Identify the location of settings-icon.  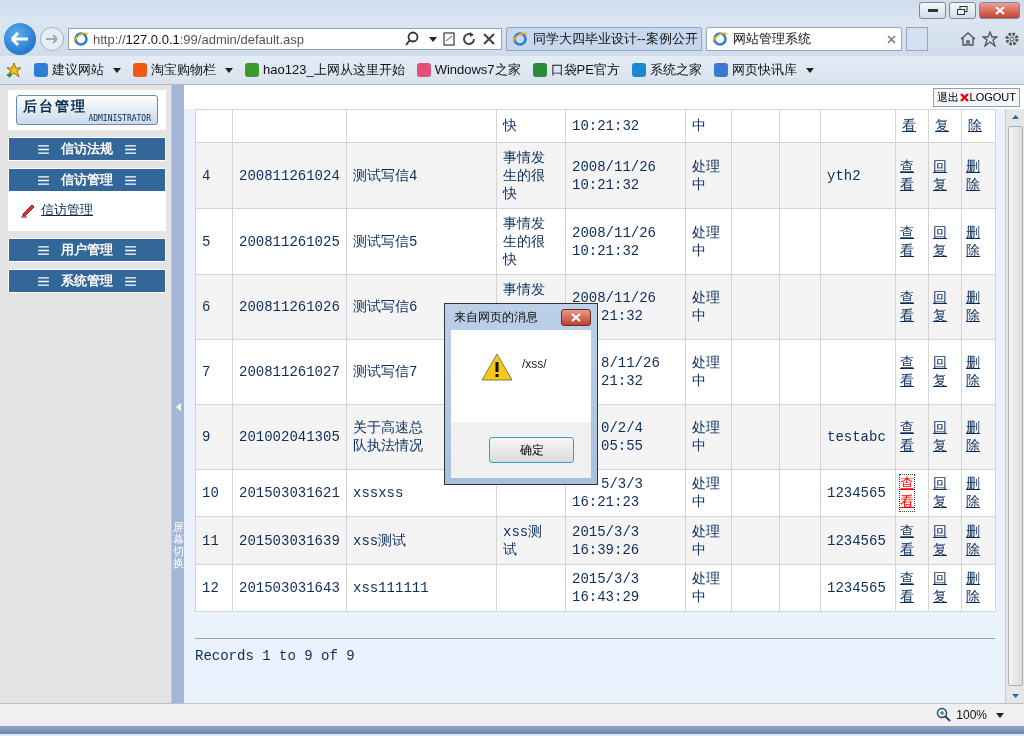
(1012, 39).